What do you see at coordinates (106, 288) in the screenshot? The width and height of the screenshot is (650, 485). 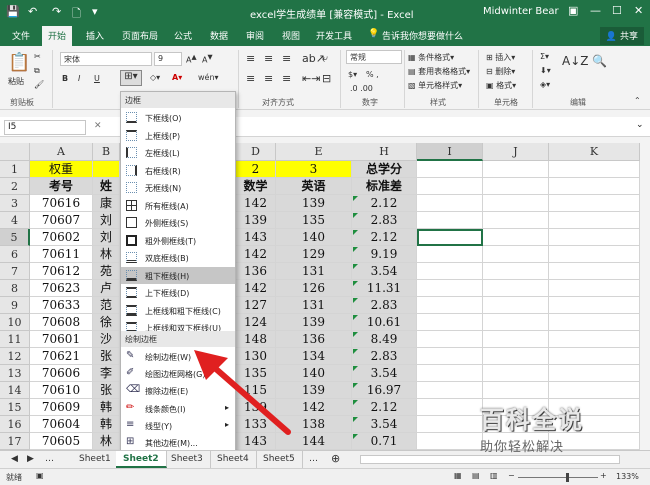 I see `cell-b8: 卢` at bounding box center [106, 288].